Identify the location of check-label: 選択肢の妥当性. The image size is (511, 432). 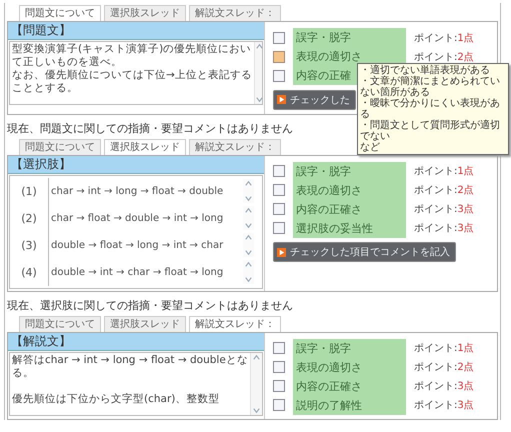
(349, 228).